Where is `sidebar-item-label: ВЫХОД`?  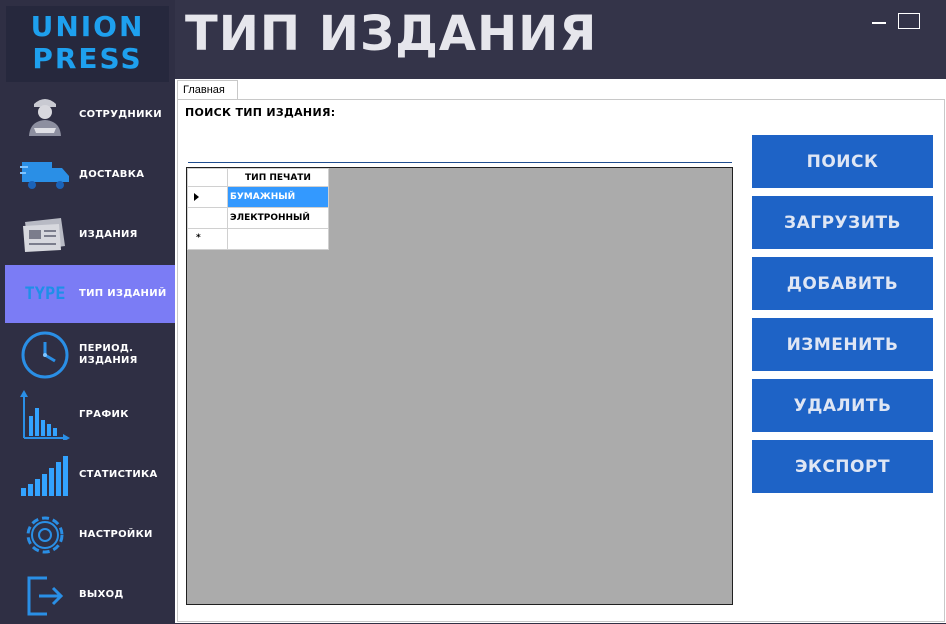 sidebar-item-label: ВЫХОД is located at coordinates (101, 594).